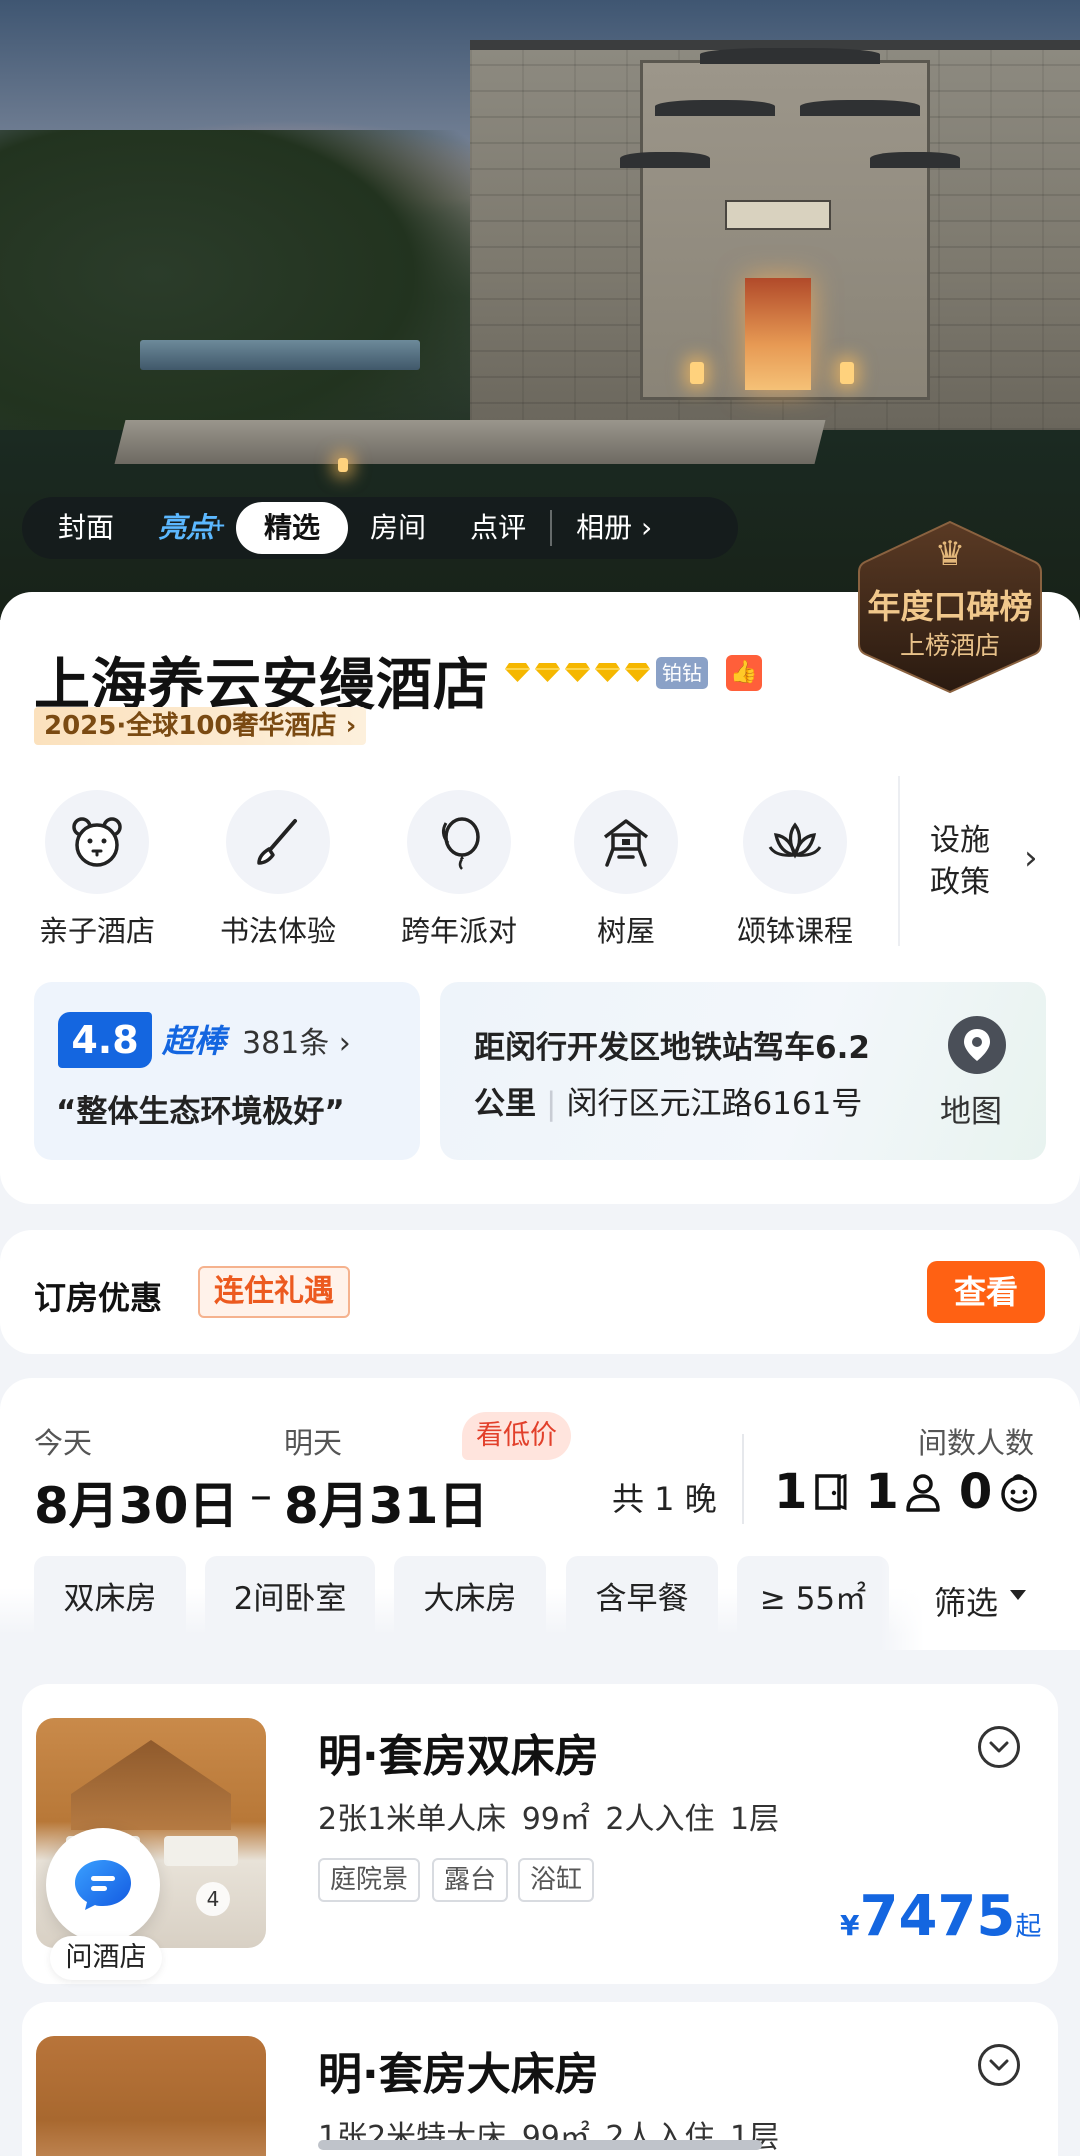  What do you see at coordinates (949, 645) in the screenshot?
I see `award-subtitle: 上榜酒店` at bounding box center [949, 645].